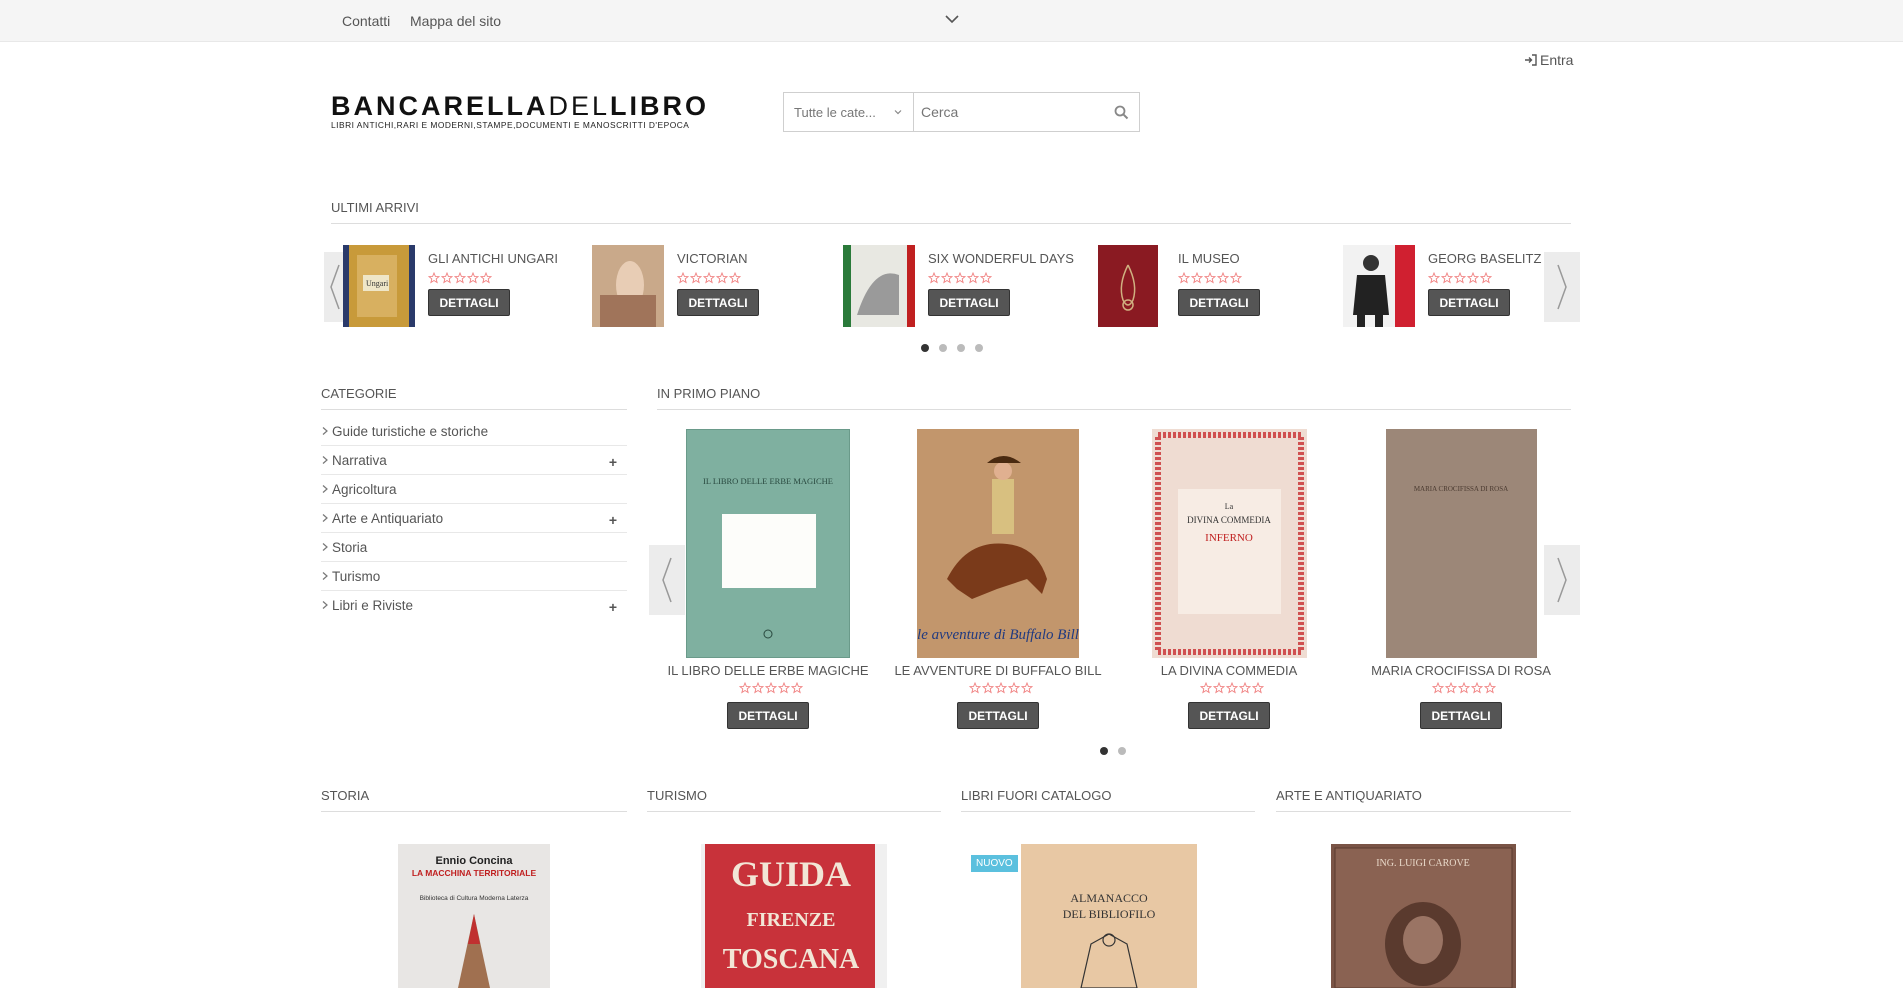 Image resolution: width=1903 pixels, height=988 pixels. Describe the element at coordinates (1229, 543) in the screenshot. I see `book-cover-image: La DIVINA COMMEDIA INFERNO` at that location.